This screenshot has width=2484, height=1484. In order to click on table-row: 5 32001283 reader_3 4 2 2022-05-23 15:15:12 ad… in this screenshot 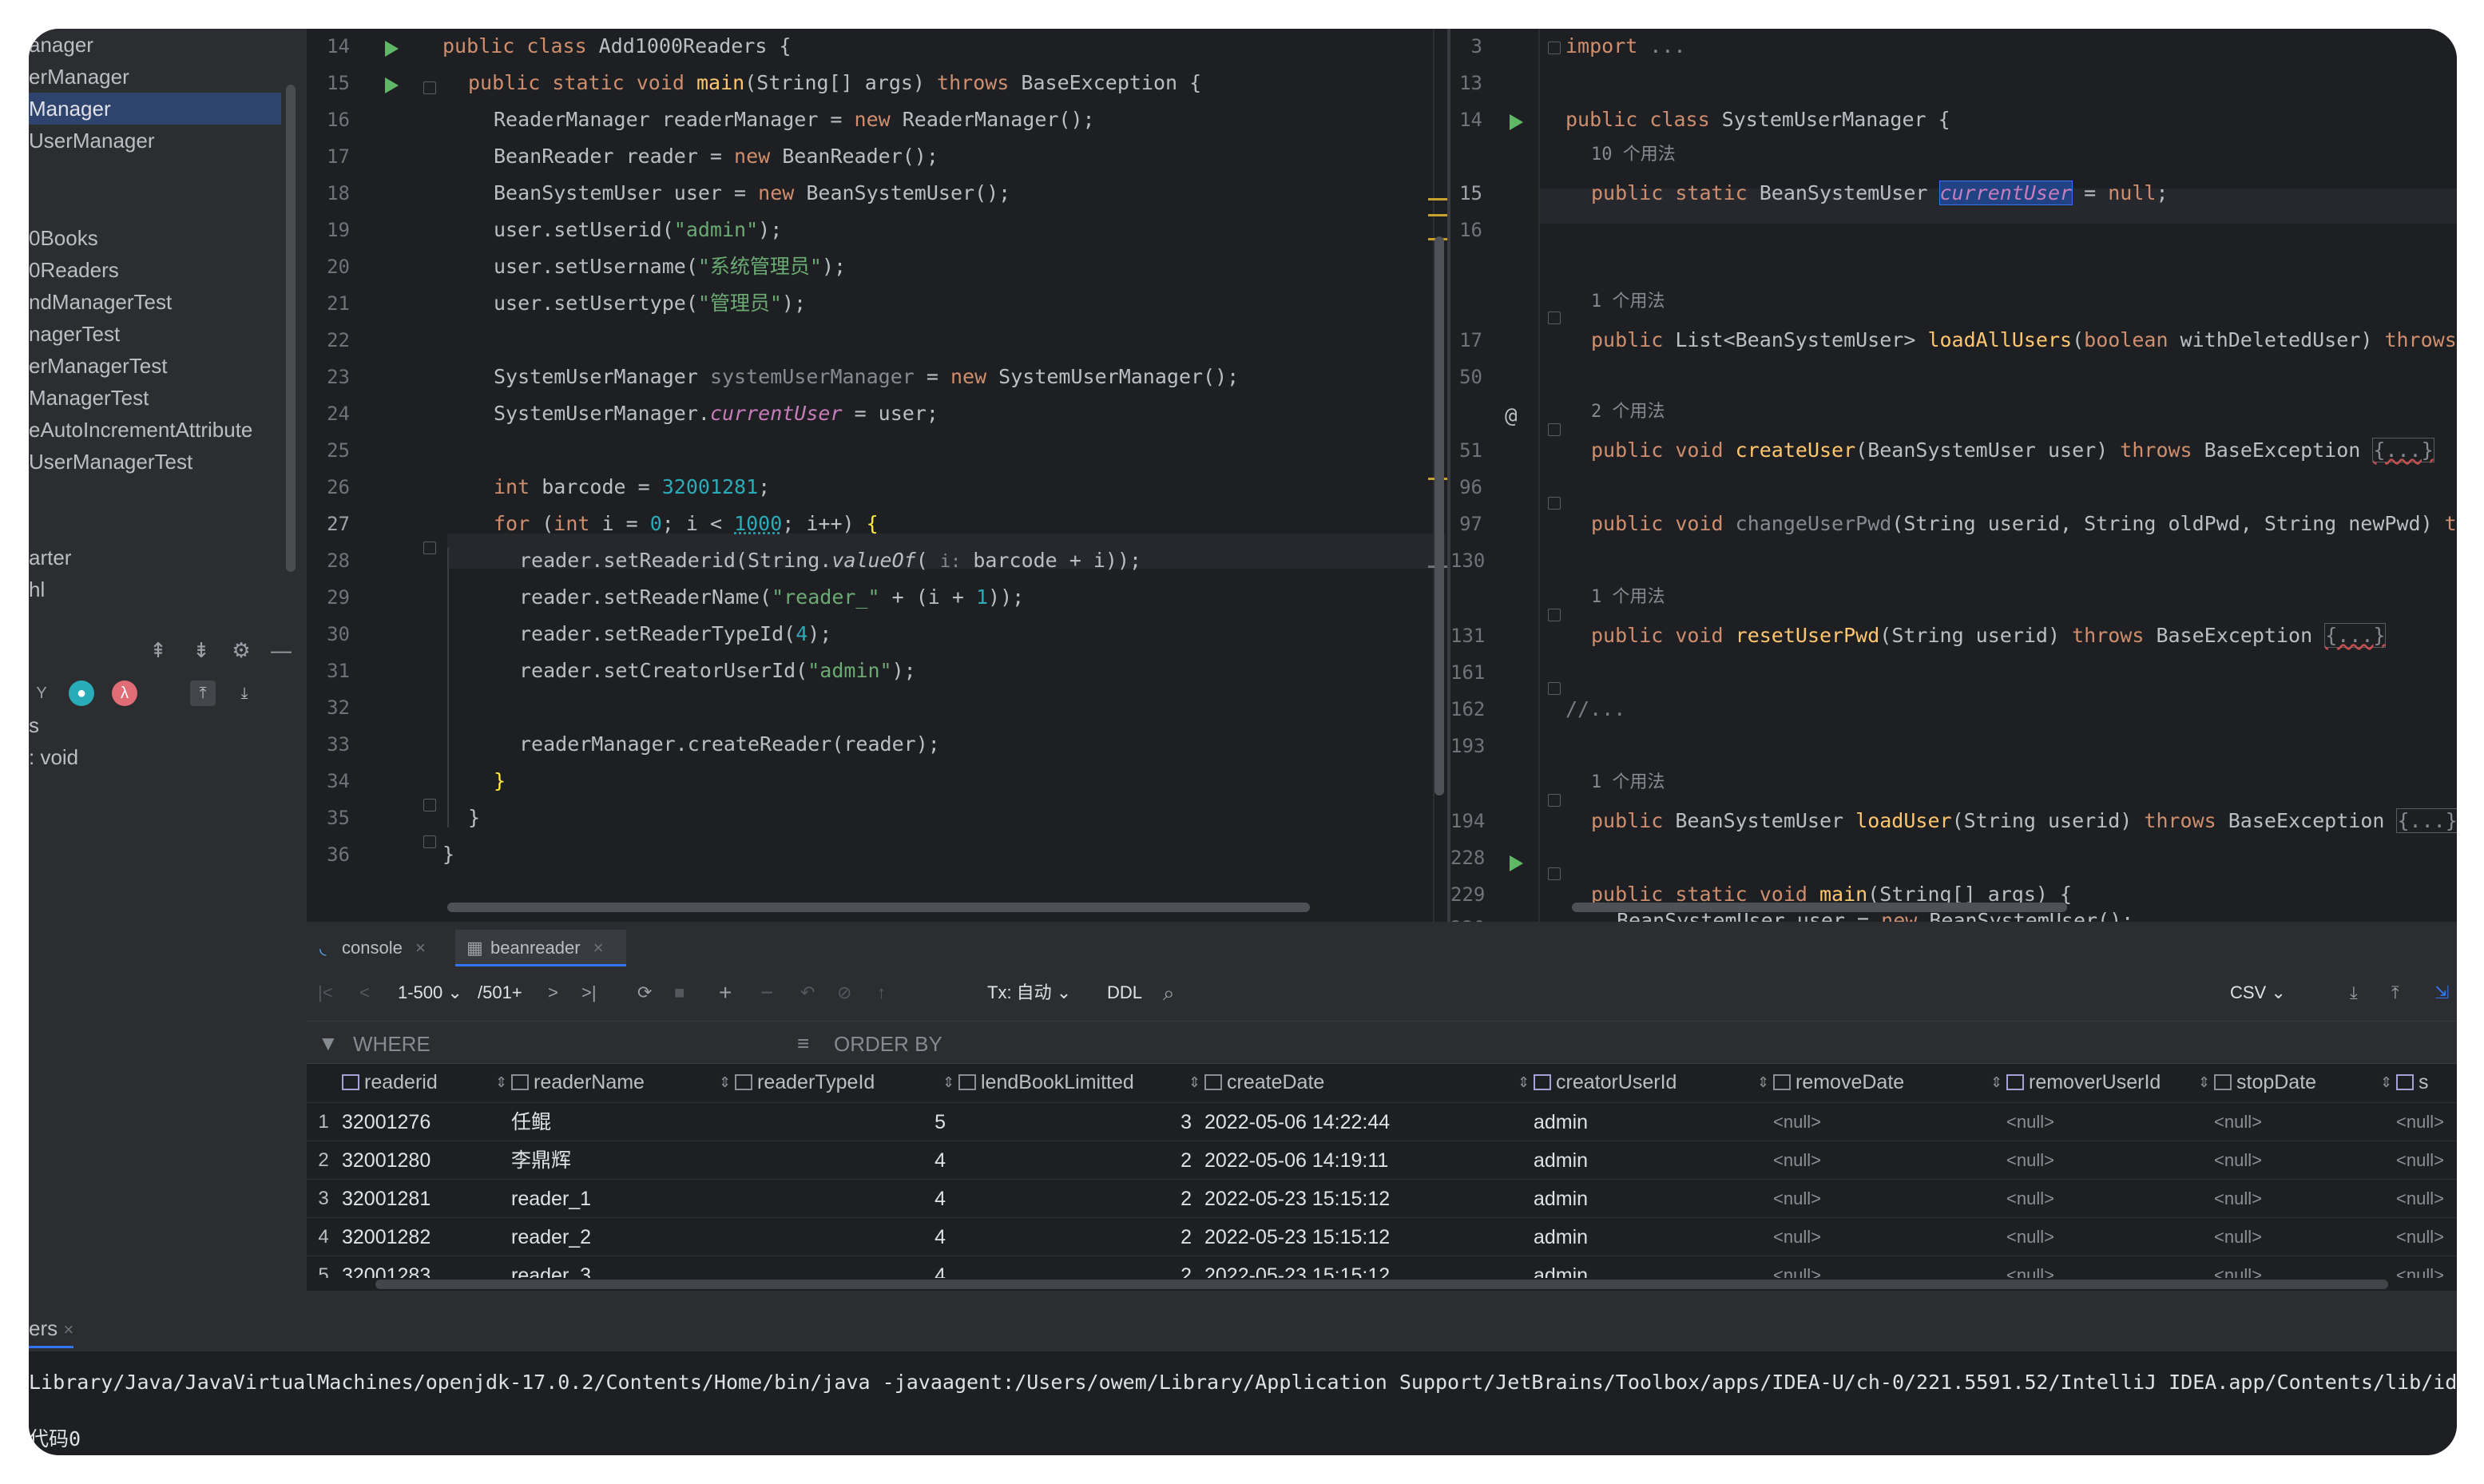, I will do `click(1382, 1267)`.